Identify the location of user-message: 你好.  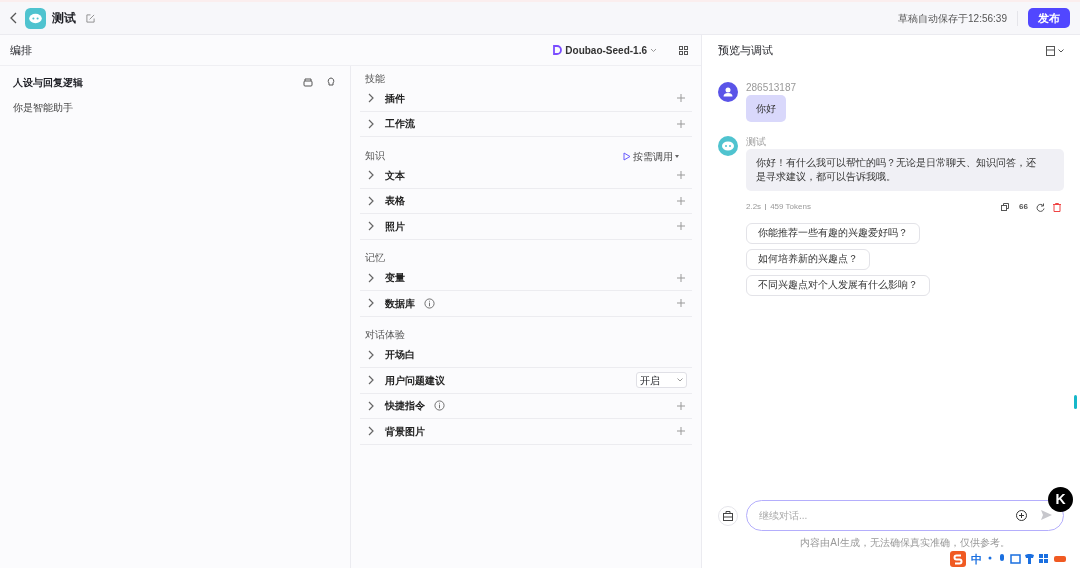
(766, 108).